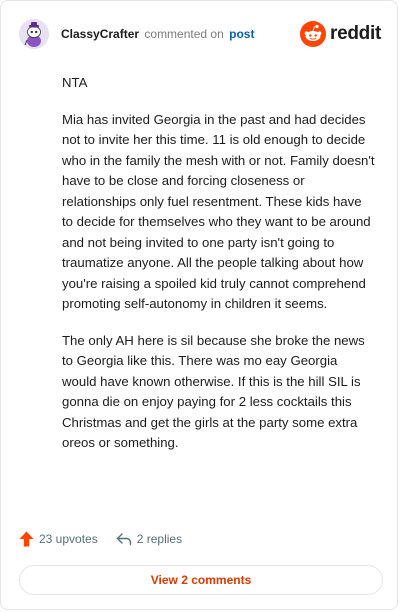  I want to click on comment-paragraph: NTA, so click(75, 82).